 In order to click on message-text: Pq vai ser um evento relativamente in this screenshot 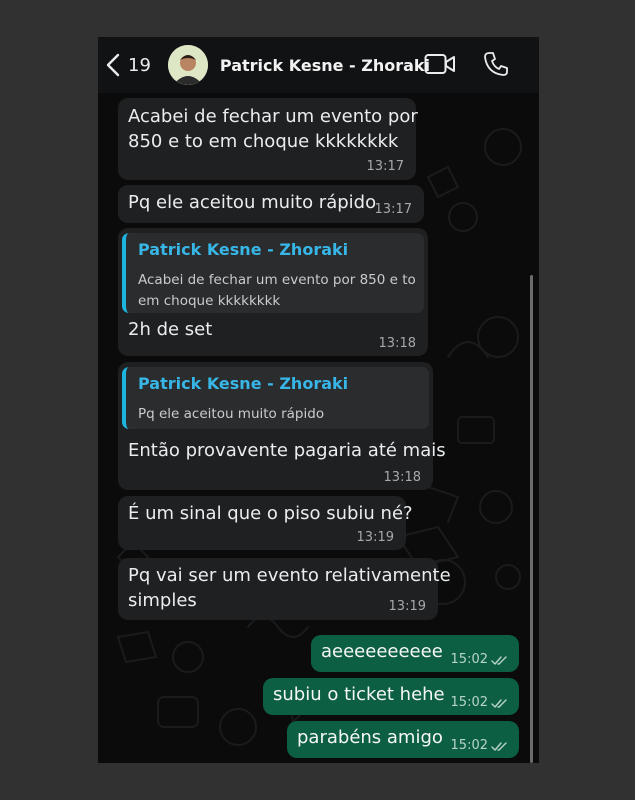, I will do `click(289, 575)`.